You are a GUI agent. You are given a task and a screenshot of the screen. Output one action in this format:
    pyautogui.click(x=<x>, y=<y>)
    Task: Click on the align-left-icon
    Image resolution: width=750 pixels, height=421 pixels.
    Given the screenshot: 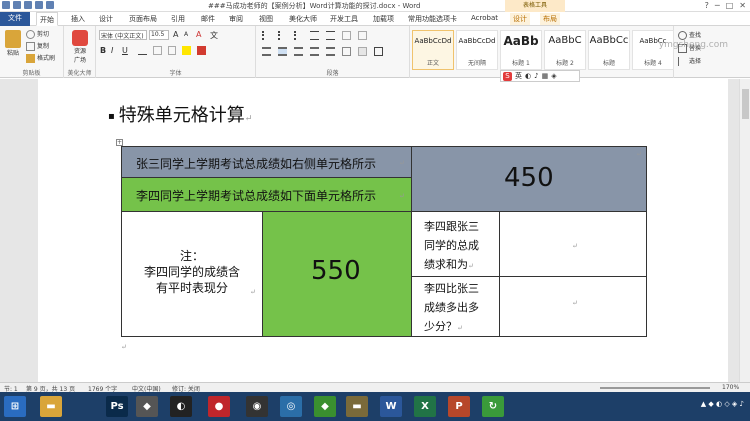 What is the action you would take?
    pyautogui.click(x=266, y=51)
    